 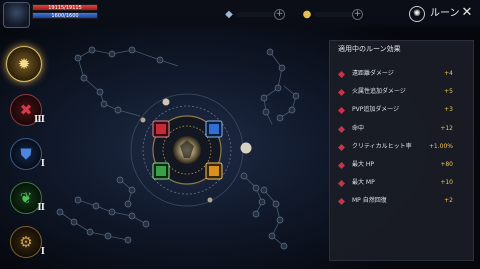 I want to click on effect-row: MP 自然回復 +2, so click(x=402, y=203).